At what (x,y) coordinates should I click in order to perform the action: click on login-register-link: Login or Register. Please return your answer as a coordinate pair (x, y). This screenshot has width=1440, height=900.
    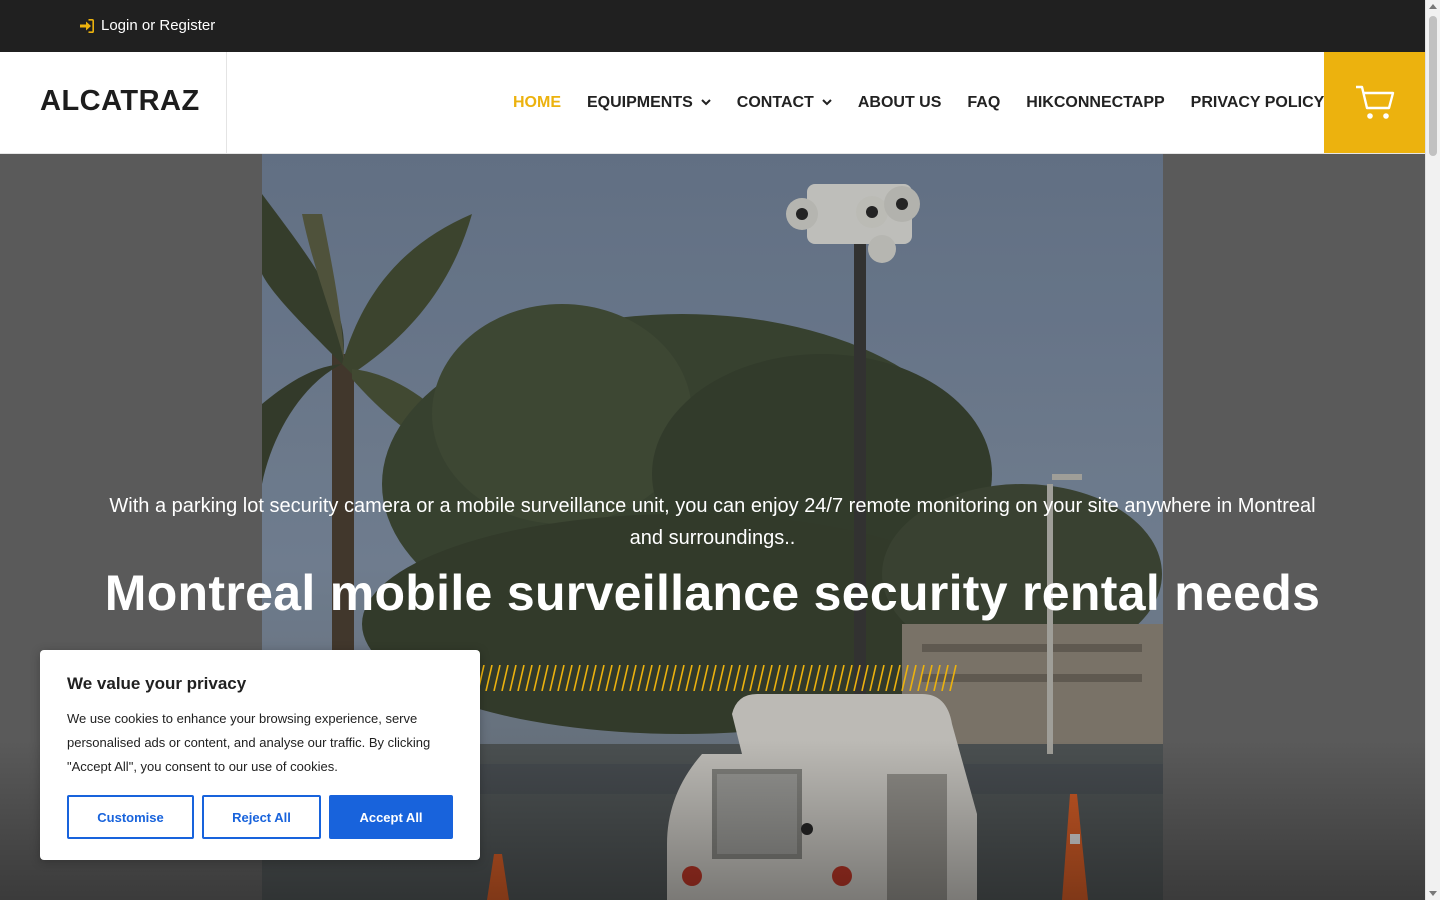
    Looking at the image, I should click on (147, 25).